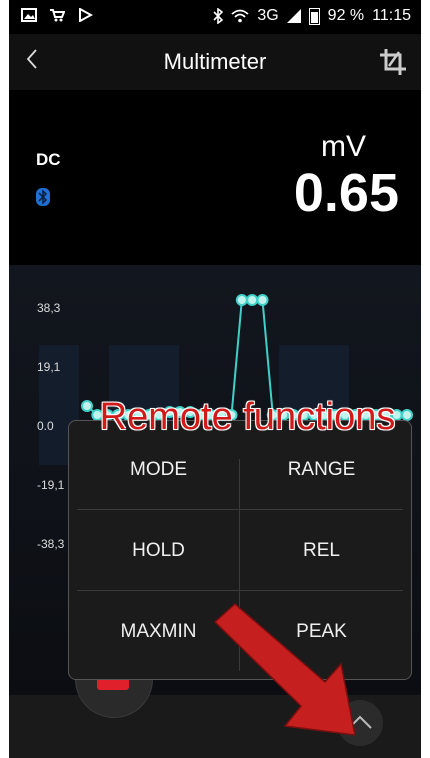 The height and width of the screenshot is (758, 430). I want to click on mode-button: MODE, so click(158, 469).